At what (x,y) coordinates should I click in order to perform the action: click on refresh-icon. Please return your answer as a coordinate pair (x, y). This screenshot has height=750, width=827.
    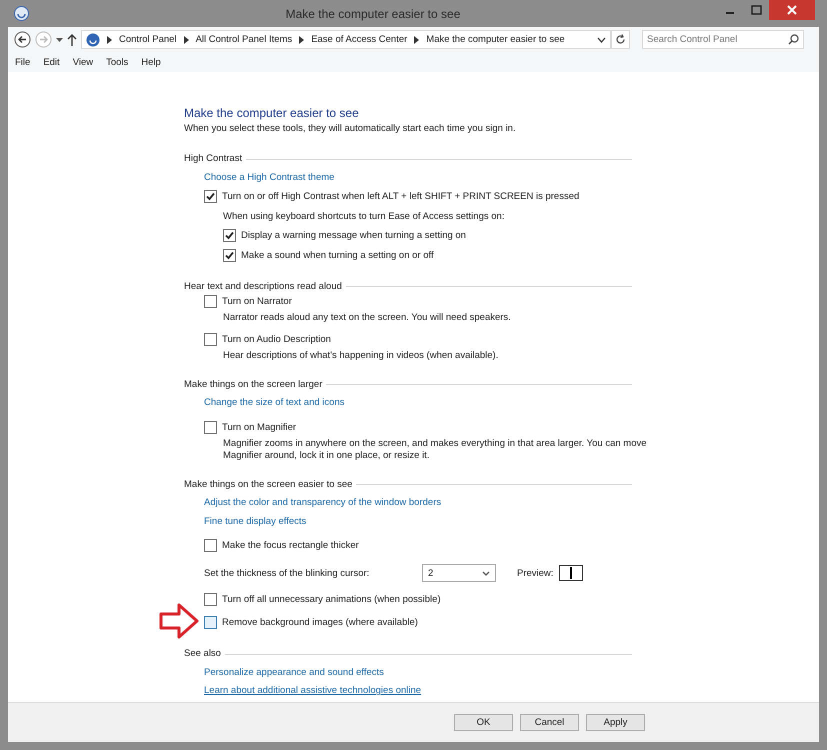
    Looking at the image, I should click on (620, 39).